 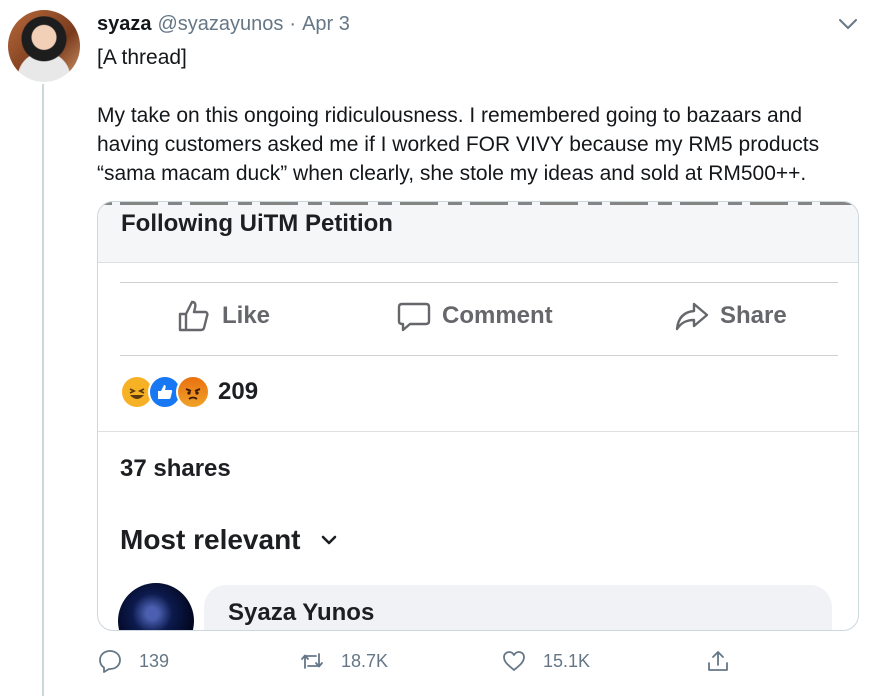 I want to click on share-tweet-button, so click(x=726, y=661).